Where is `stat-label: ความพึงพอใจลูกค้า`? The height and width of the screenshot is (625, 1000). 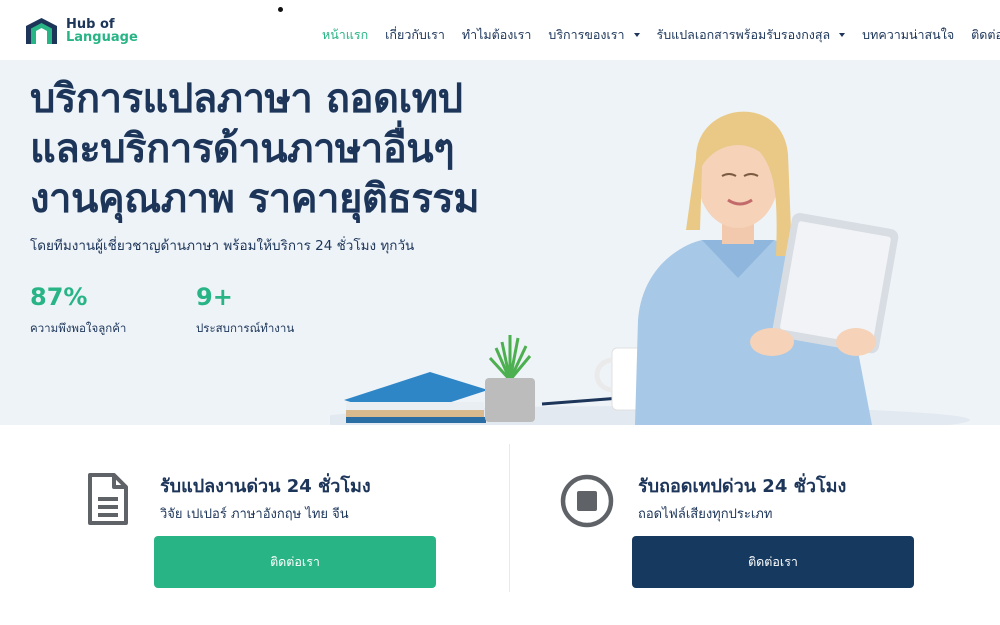
stat-label: ความพึงพอใจลูกค้า is located at coordinates (78, 328).